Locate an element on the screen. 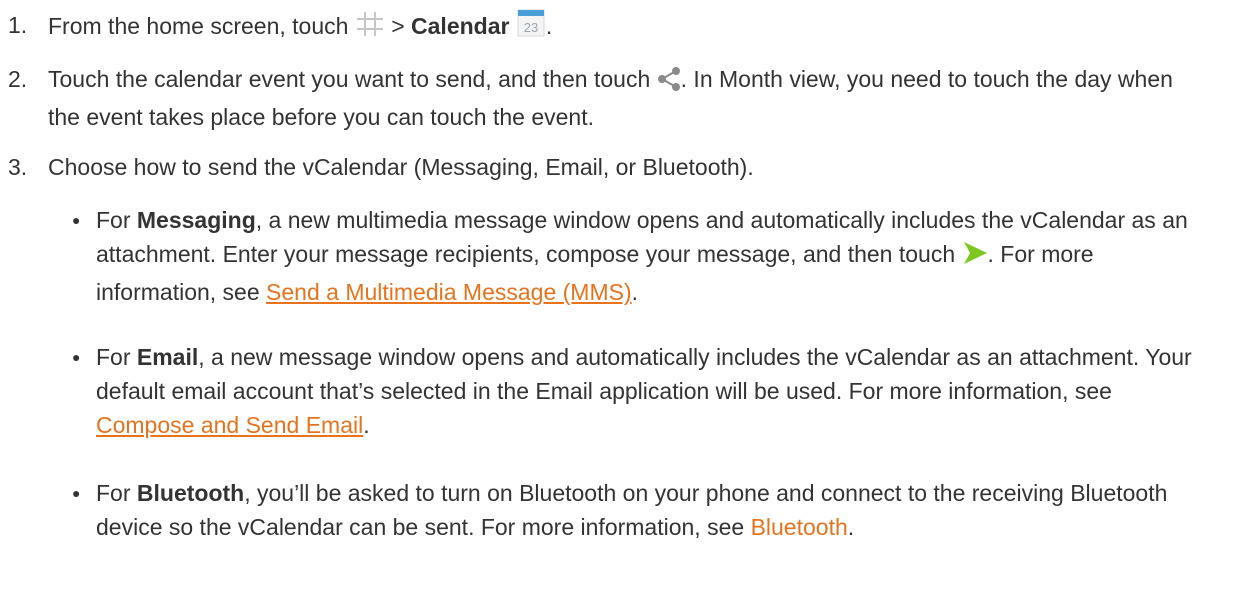 The image size is (1234, 611). calendar-icon: 23 is located at coordinates (531, 27).